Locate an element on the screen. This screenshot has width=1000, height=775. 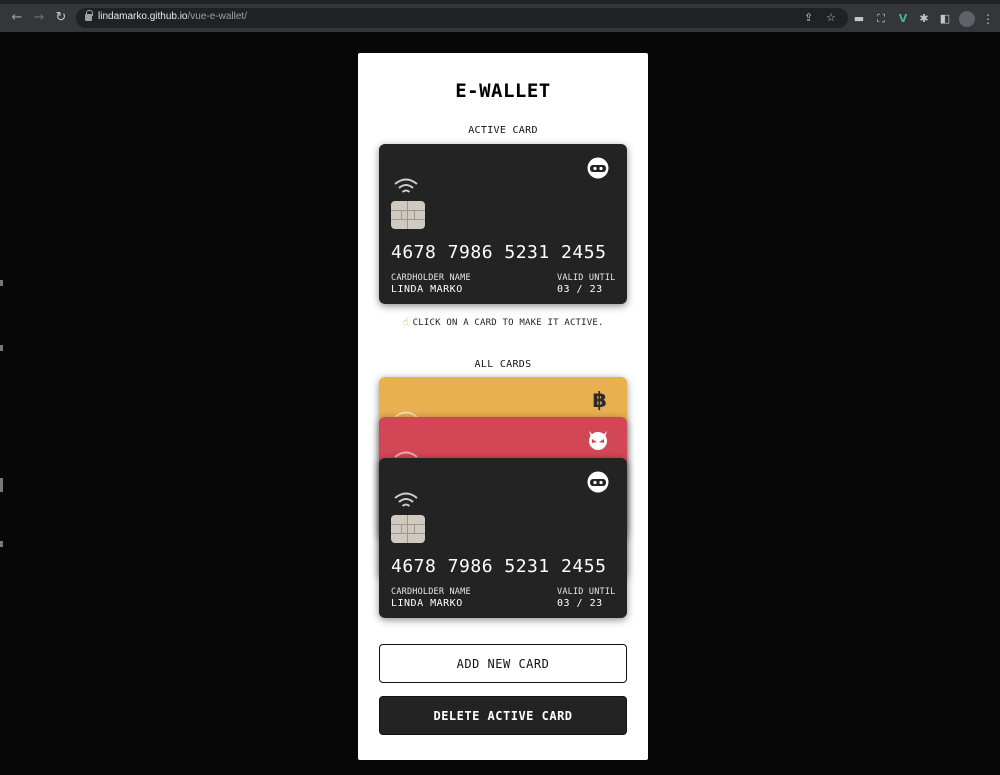
puzzle-extensions-icon: ✱ is located at coordinates (924, 19).